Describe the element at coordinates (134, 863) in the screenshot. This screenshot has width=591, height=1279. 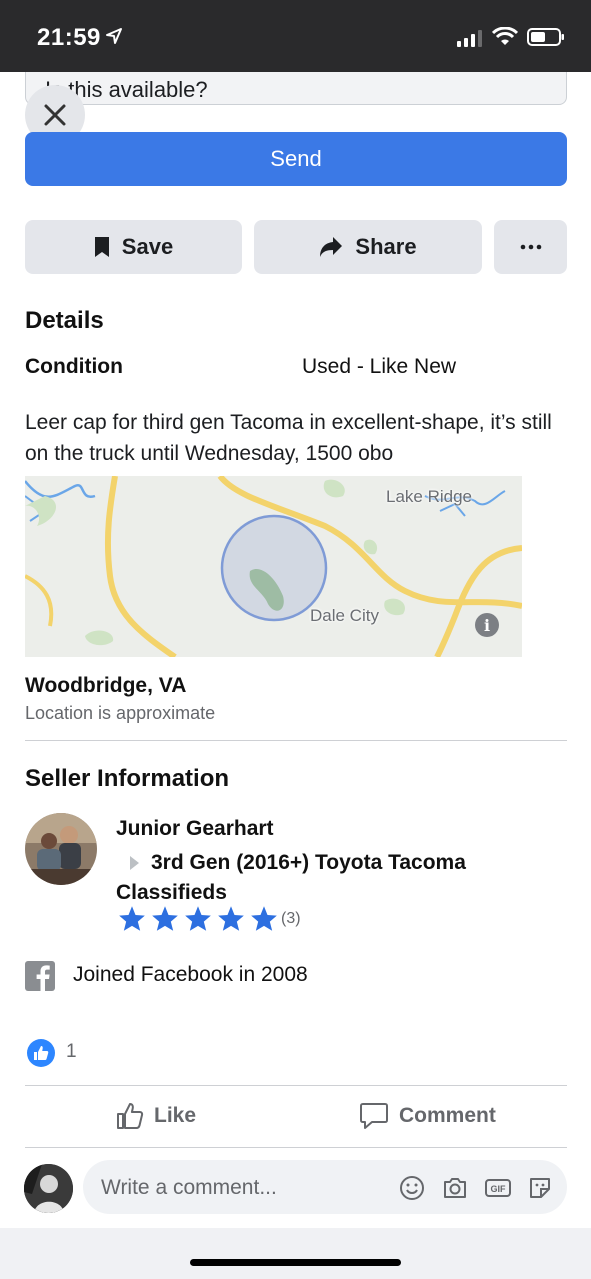
I see `caret-right-icon` at that location.